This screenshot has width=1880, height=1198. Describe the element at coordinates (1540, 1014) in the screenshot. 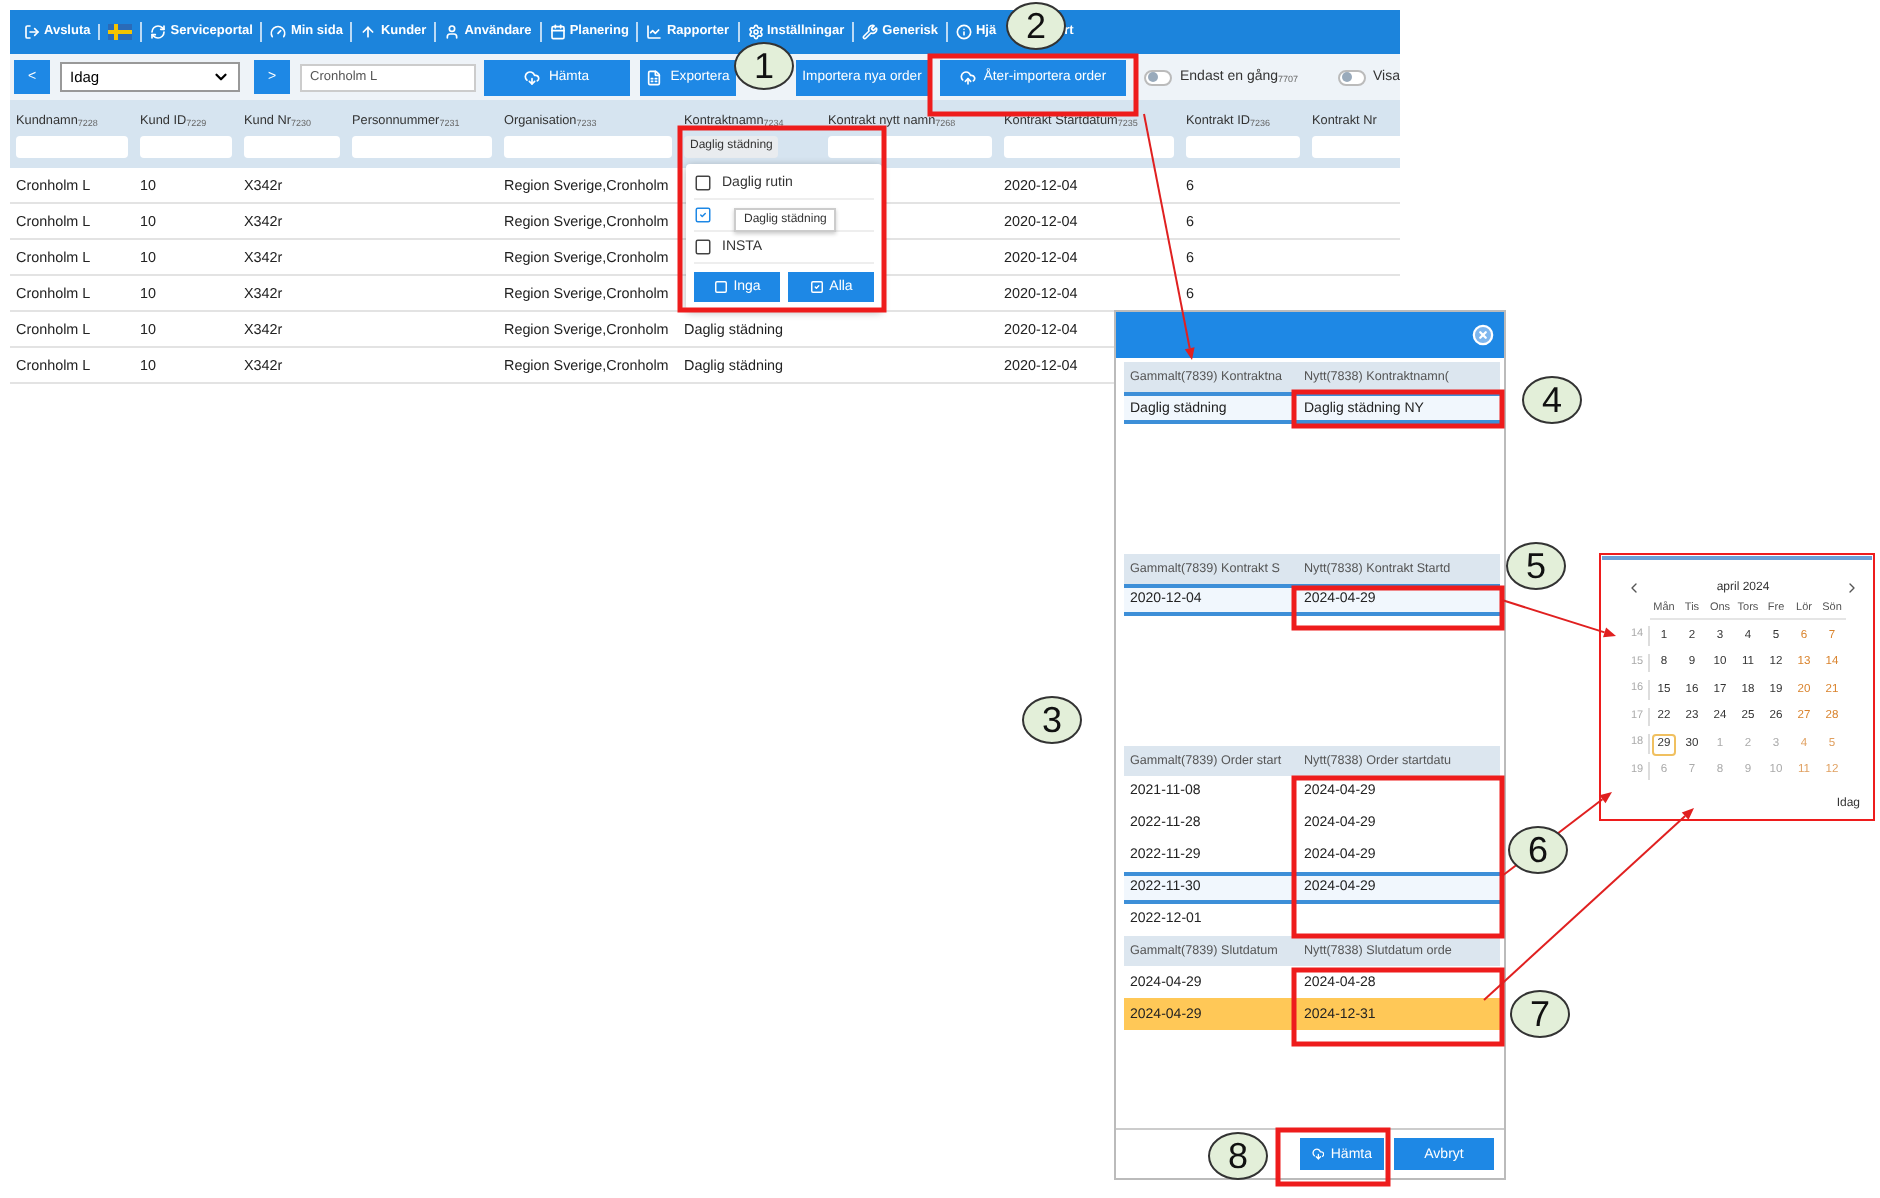

I see `step-number: 7` at that location.